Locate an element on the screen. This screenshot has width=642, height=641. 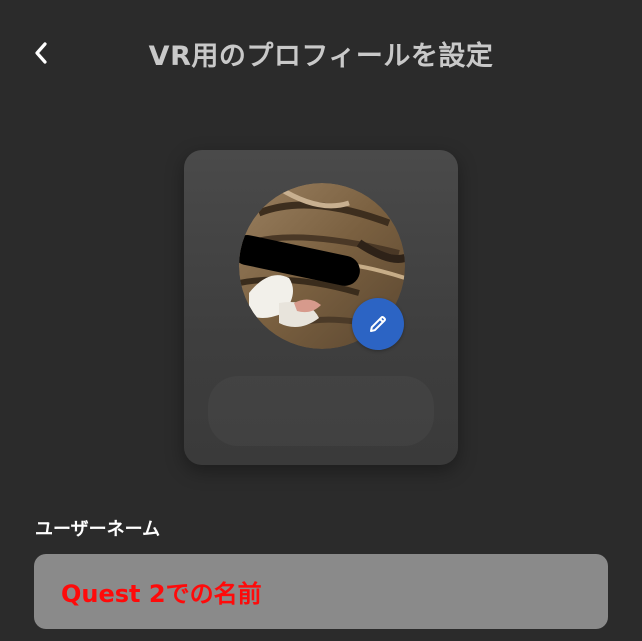
pencil-icon is located at coordinates (378, 324).